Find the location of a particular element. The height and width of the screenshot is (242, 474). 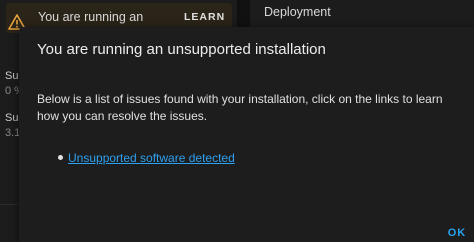

alert-text: You are running an is located at coordinates (91, 17).